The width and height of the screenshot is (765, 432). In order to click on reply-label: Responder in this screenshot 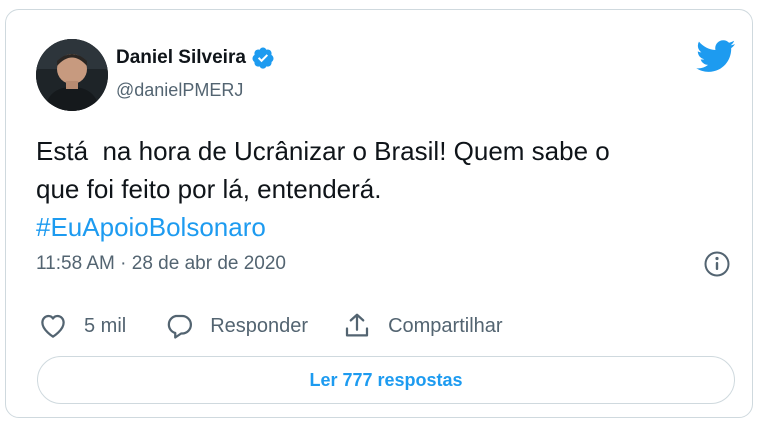, I will do `click(259, 325)`.